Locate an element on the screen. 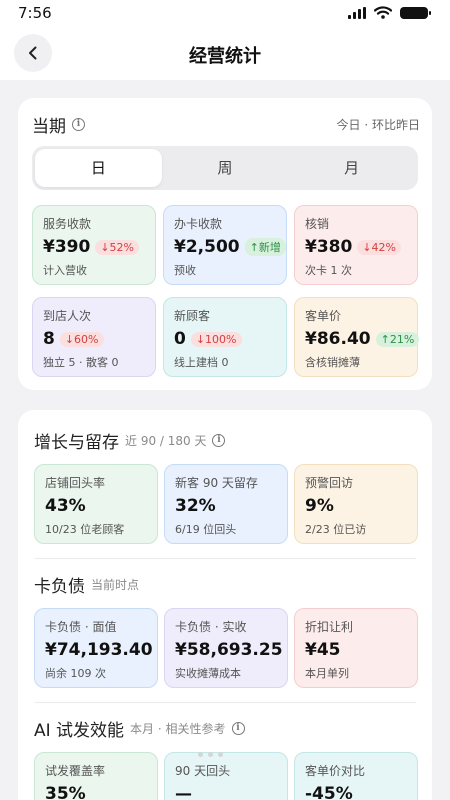 This screenshot has height=800, width=450. tile-debt-paid: 卡负债 · 实收 ¥58,693.25 实收摊薄成本 is located at coordinates (226, 648).